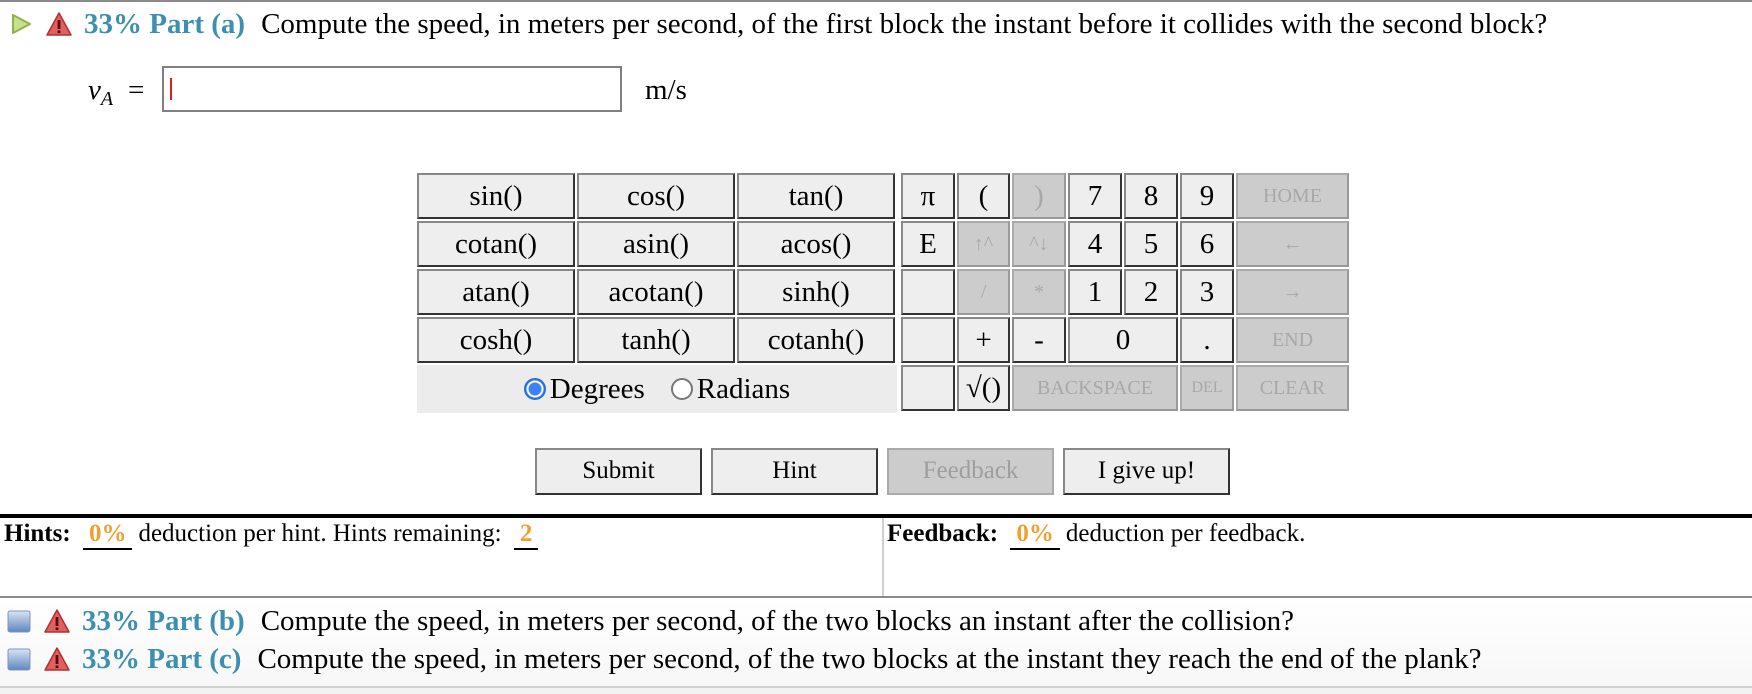 The image size is (1752, 694). I want to click on sinh-button: sinh(), so click(816, 292).